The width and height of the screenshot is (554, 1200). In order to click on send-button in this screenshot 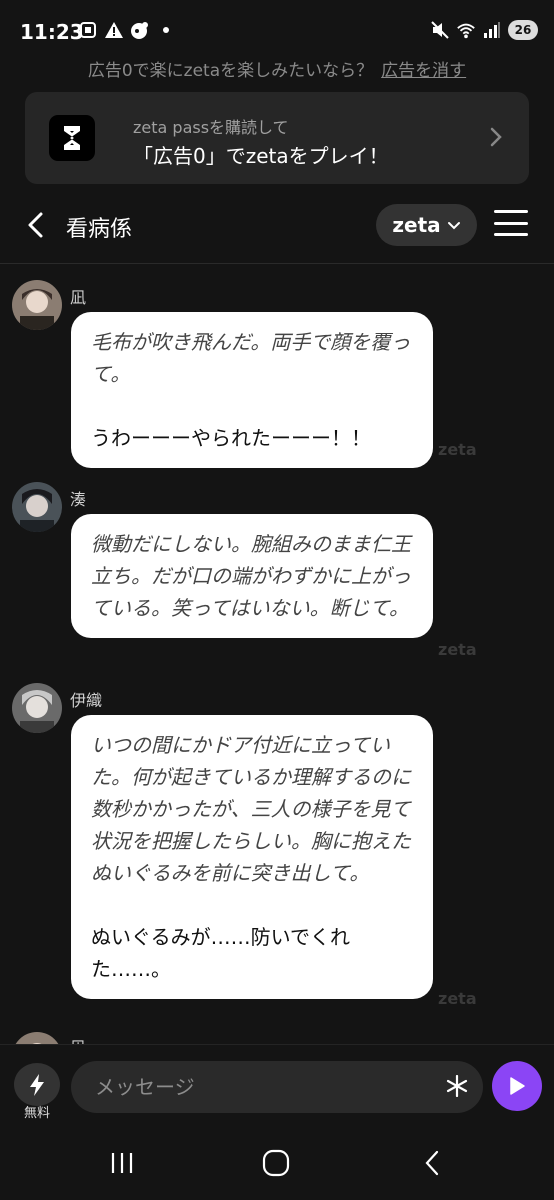, I will do `click(517, 1086)`.